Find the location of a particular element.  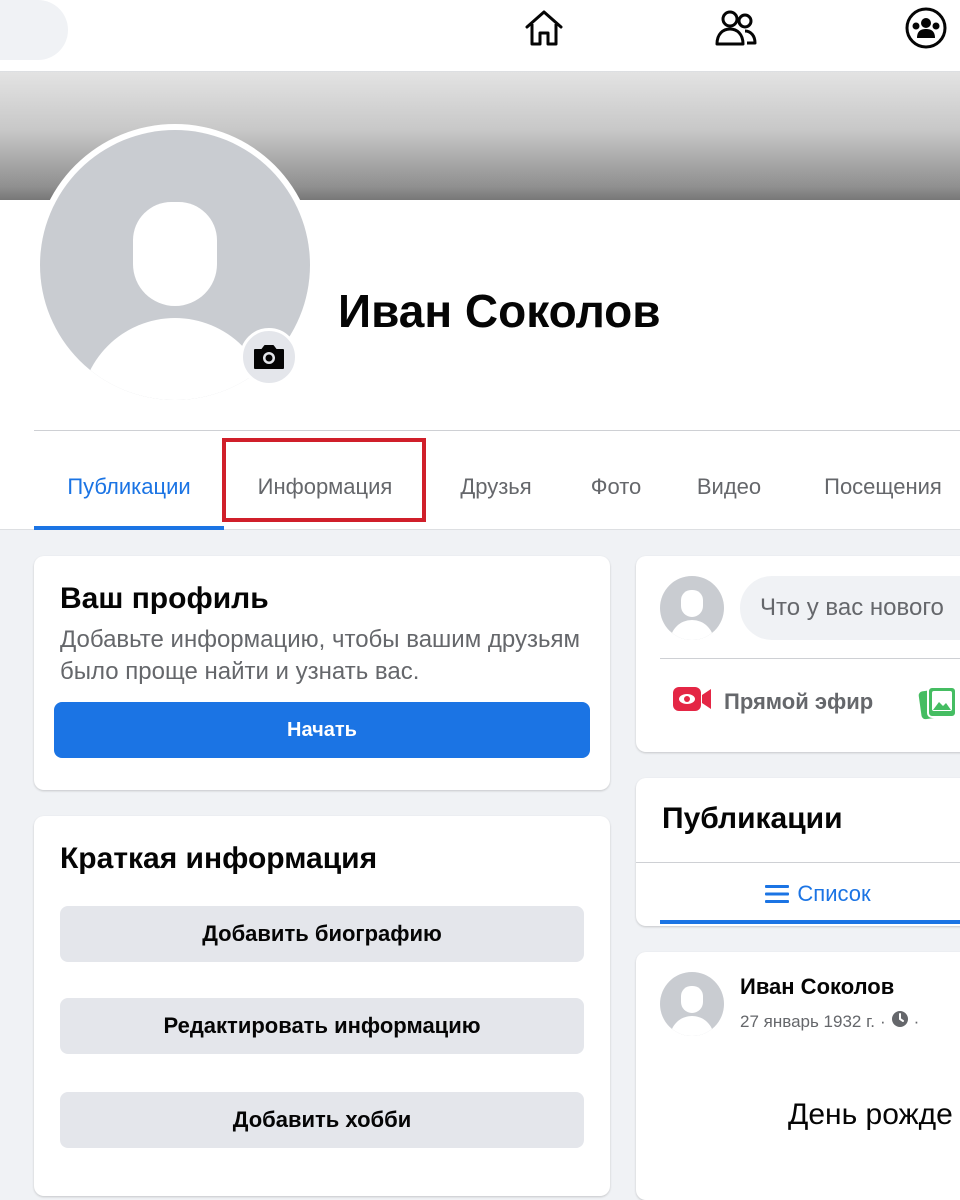

composer-avatar is located at coordinates (692, 608).